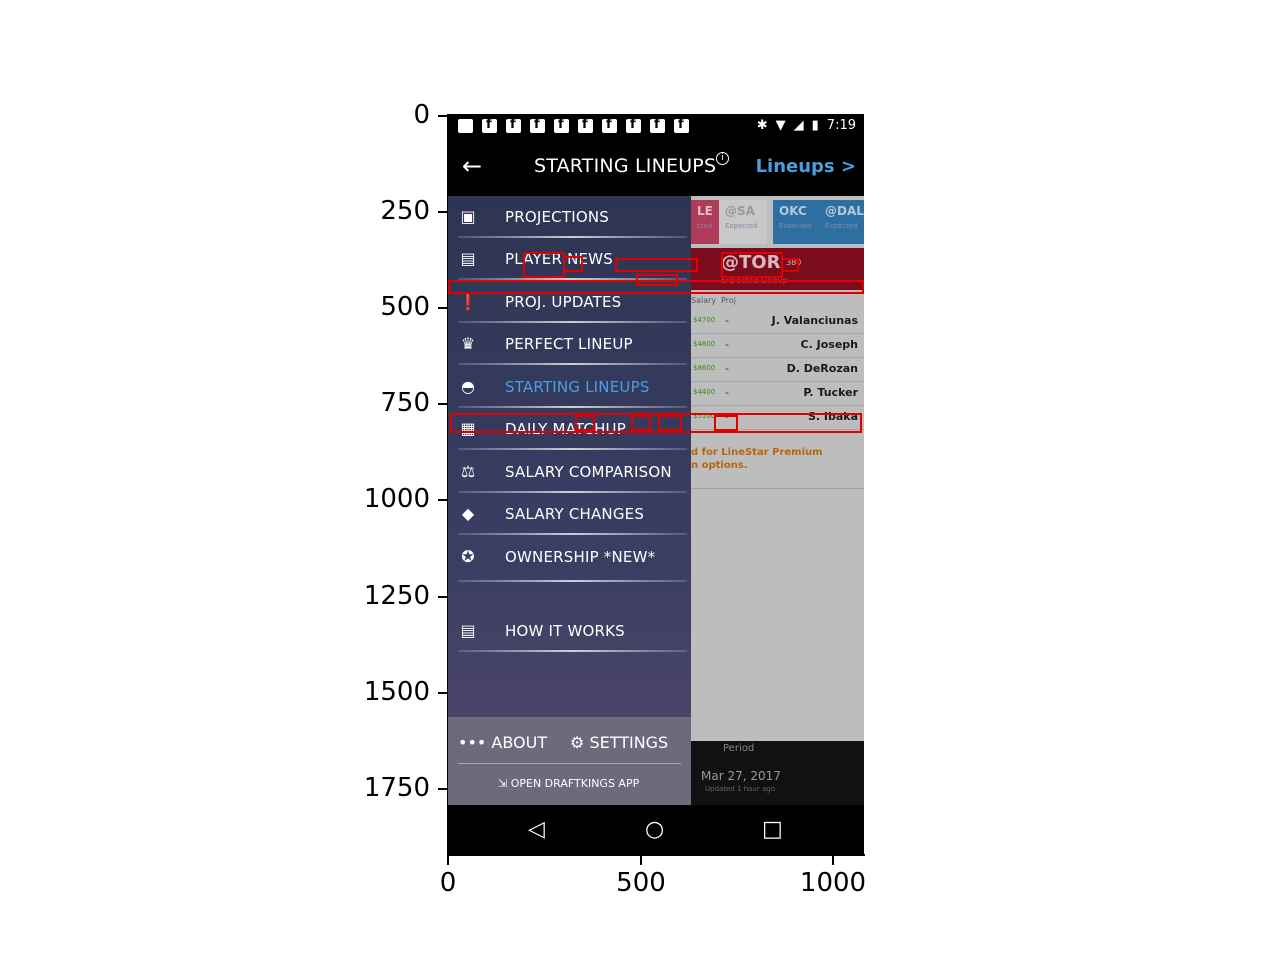 The height and width of the screenshot is (960, 1280). What do you see at coordinates (468, 301) in the screenshot?
I see `alert-icon: ❗` at bounding box center [468, 301].